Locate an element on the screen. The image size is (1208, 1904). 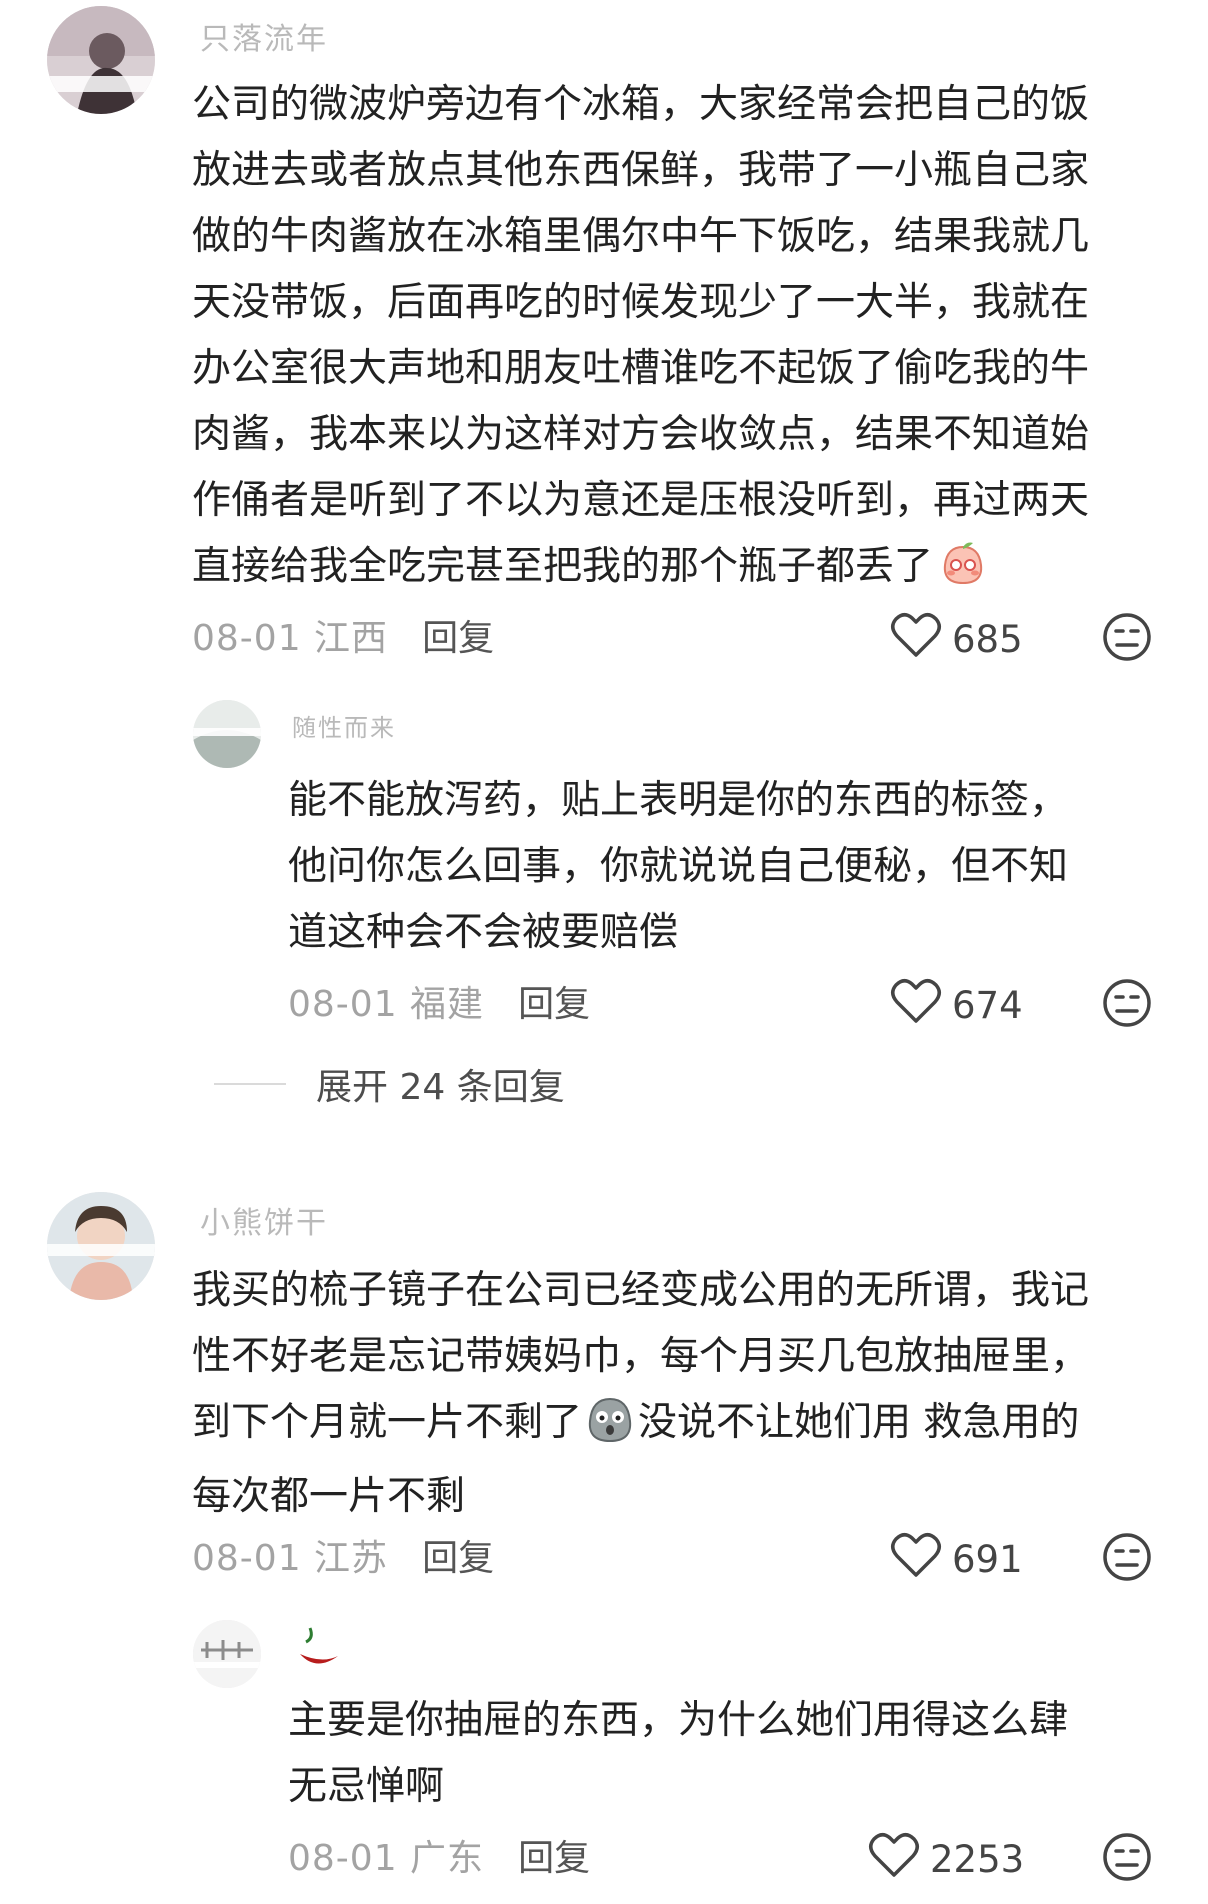
like-count: 674 is located at coordinates (987, 1005).